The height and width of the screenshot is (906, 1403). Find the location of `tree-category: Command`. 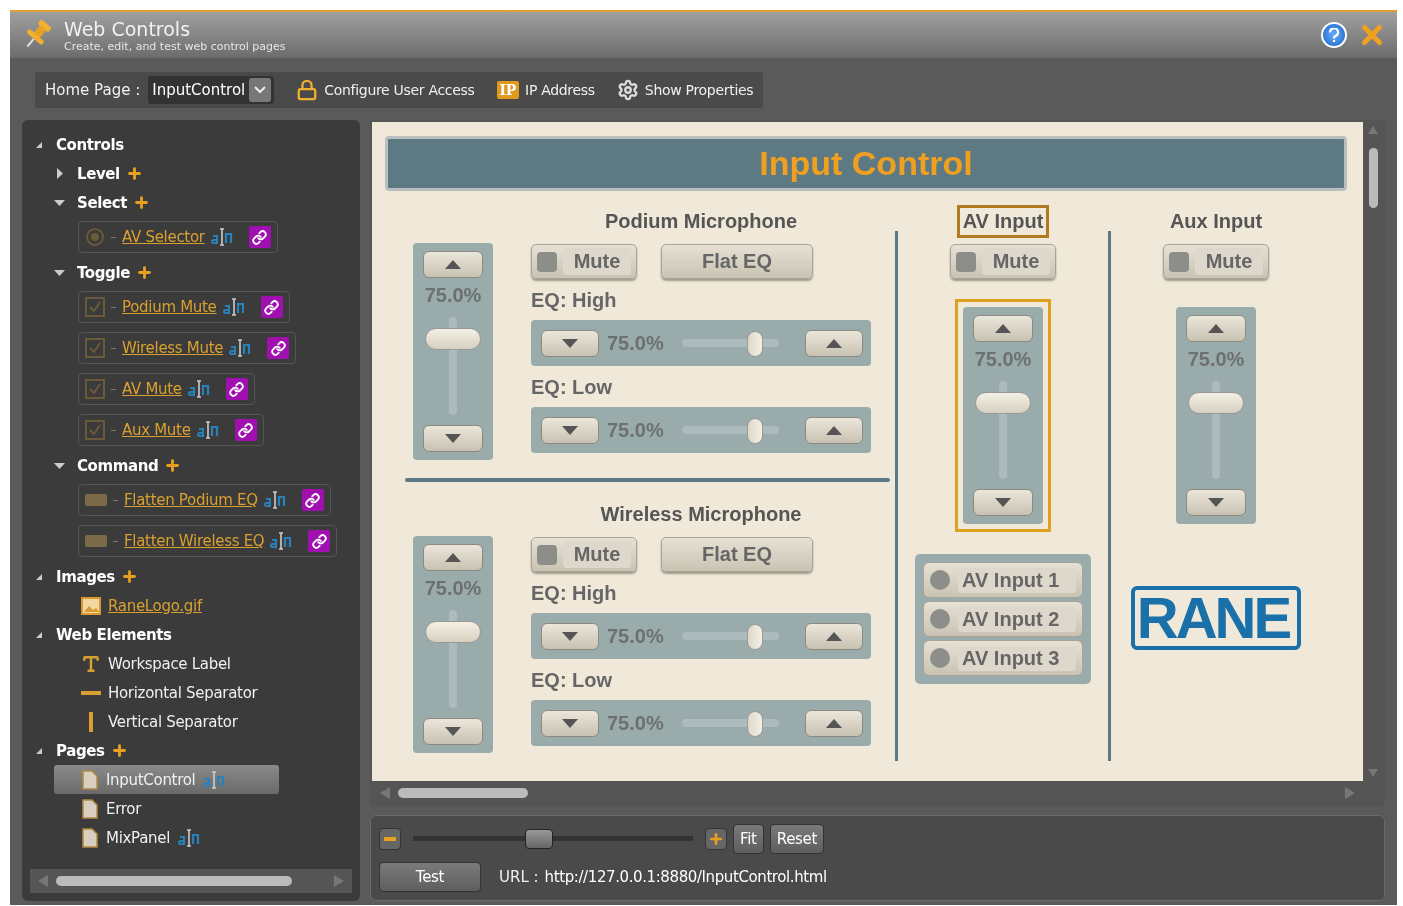

tree-category: Command is located at coordinates (118, 465).